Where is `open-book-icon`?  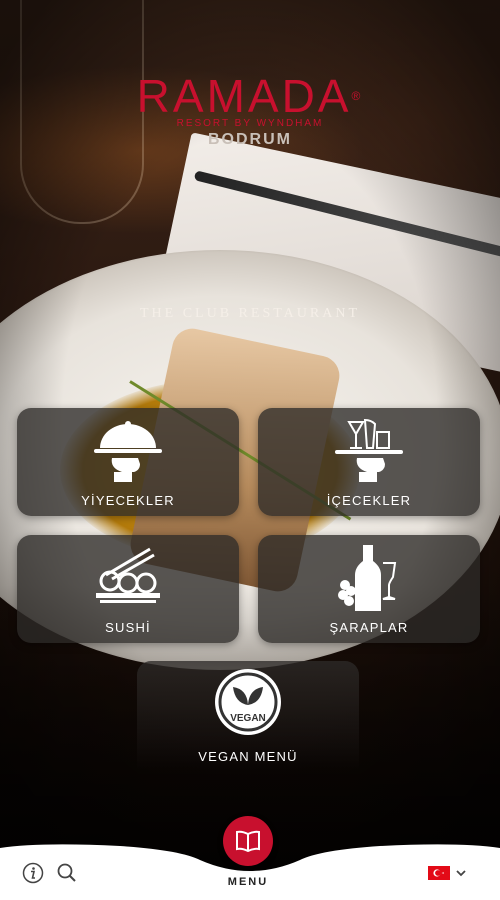 open-book-icon is located at coordinates (248, 841).